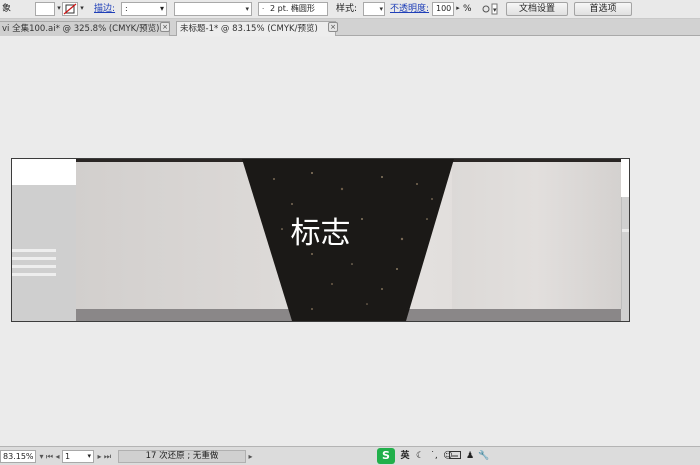  I want to click on no-stroke-icon, so click(70, 9).